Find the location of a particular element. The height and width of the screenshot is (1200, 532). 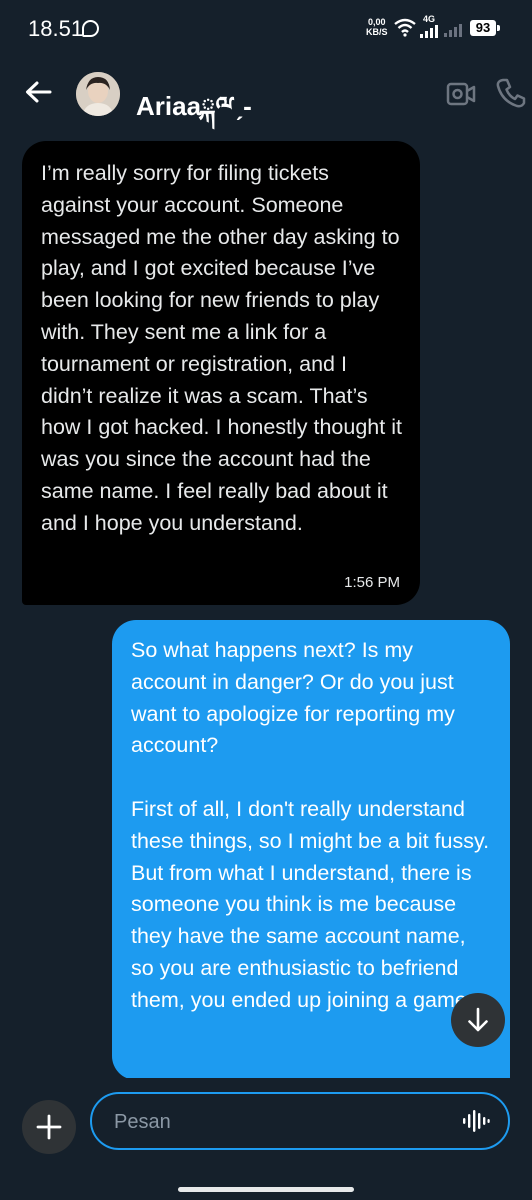

video-call-button is located at coordinates (461, 94).